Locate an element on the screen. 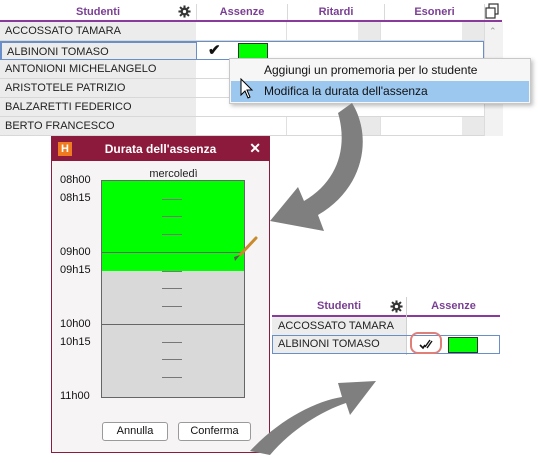 This screenshot has width=538, height=463. student-name: ANTONIONI MICHELANGELO is located at coordinates (98, 69).